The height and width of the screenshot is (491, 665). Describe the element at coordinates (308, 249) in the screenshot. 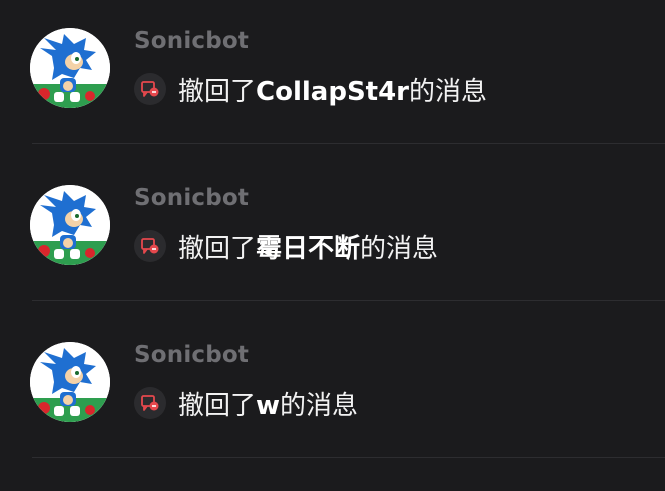

I see `recalled-user: 霉日不断` at that location.